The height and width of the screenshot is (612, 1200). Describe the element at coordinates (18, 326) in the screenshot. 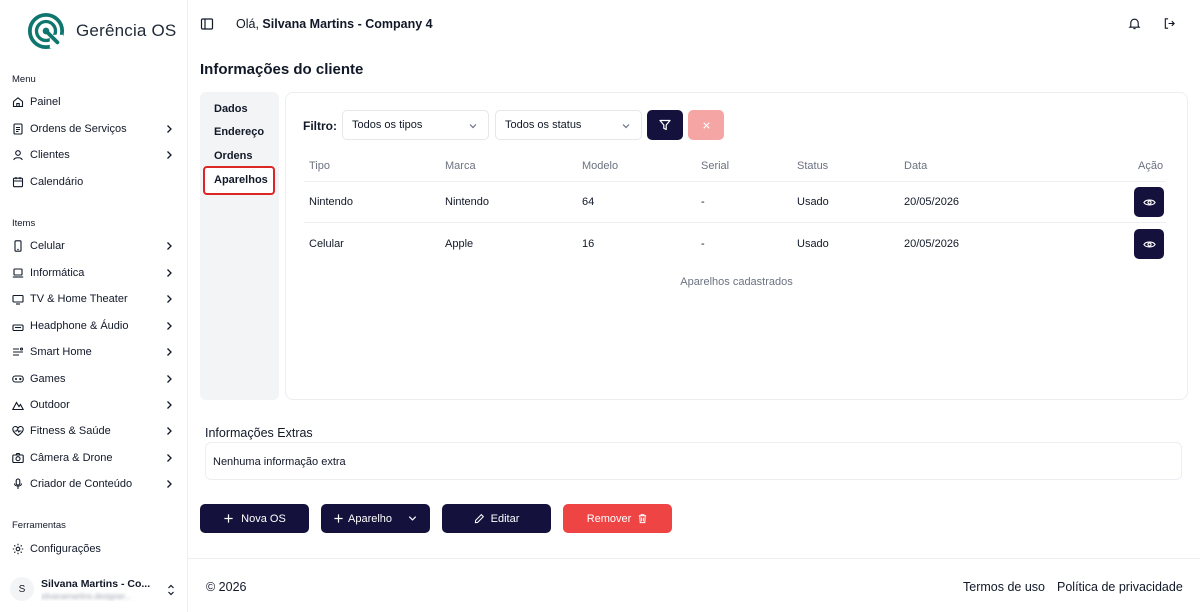

I see `headphones-icon` at that location.